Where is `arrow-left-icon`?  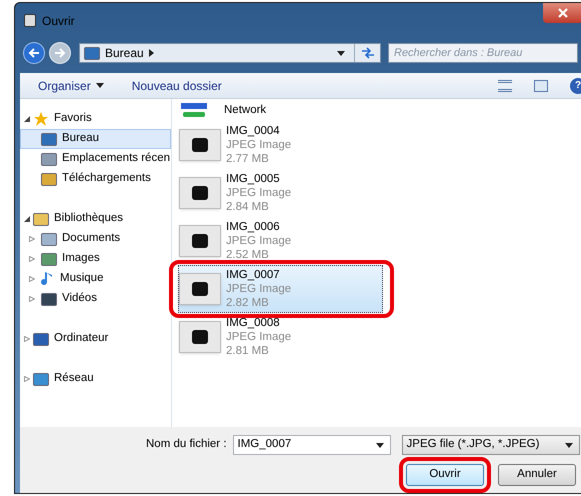 arrow-left-icon is located at coordinates (34, 53).